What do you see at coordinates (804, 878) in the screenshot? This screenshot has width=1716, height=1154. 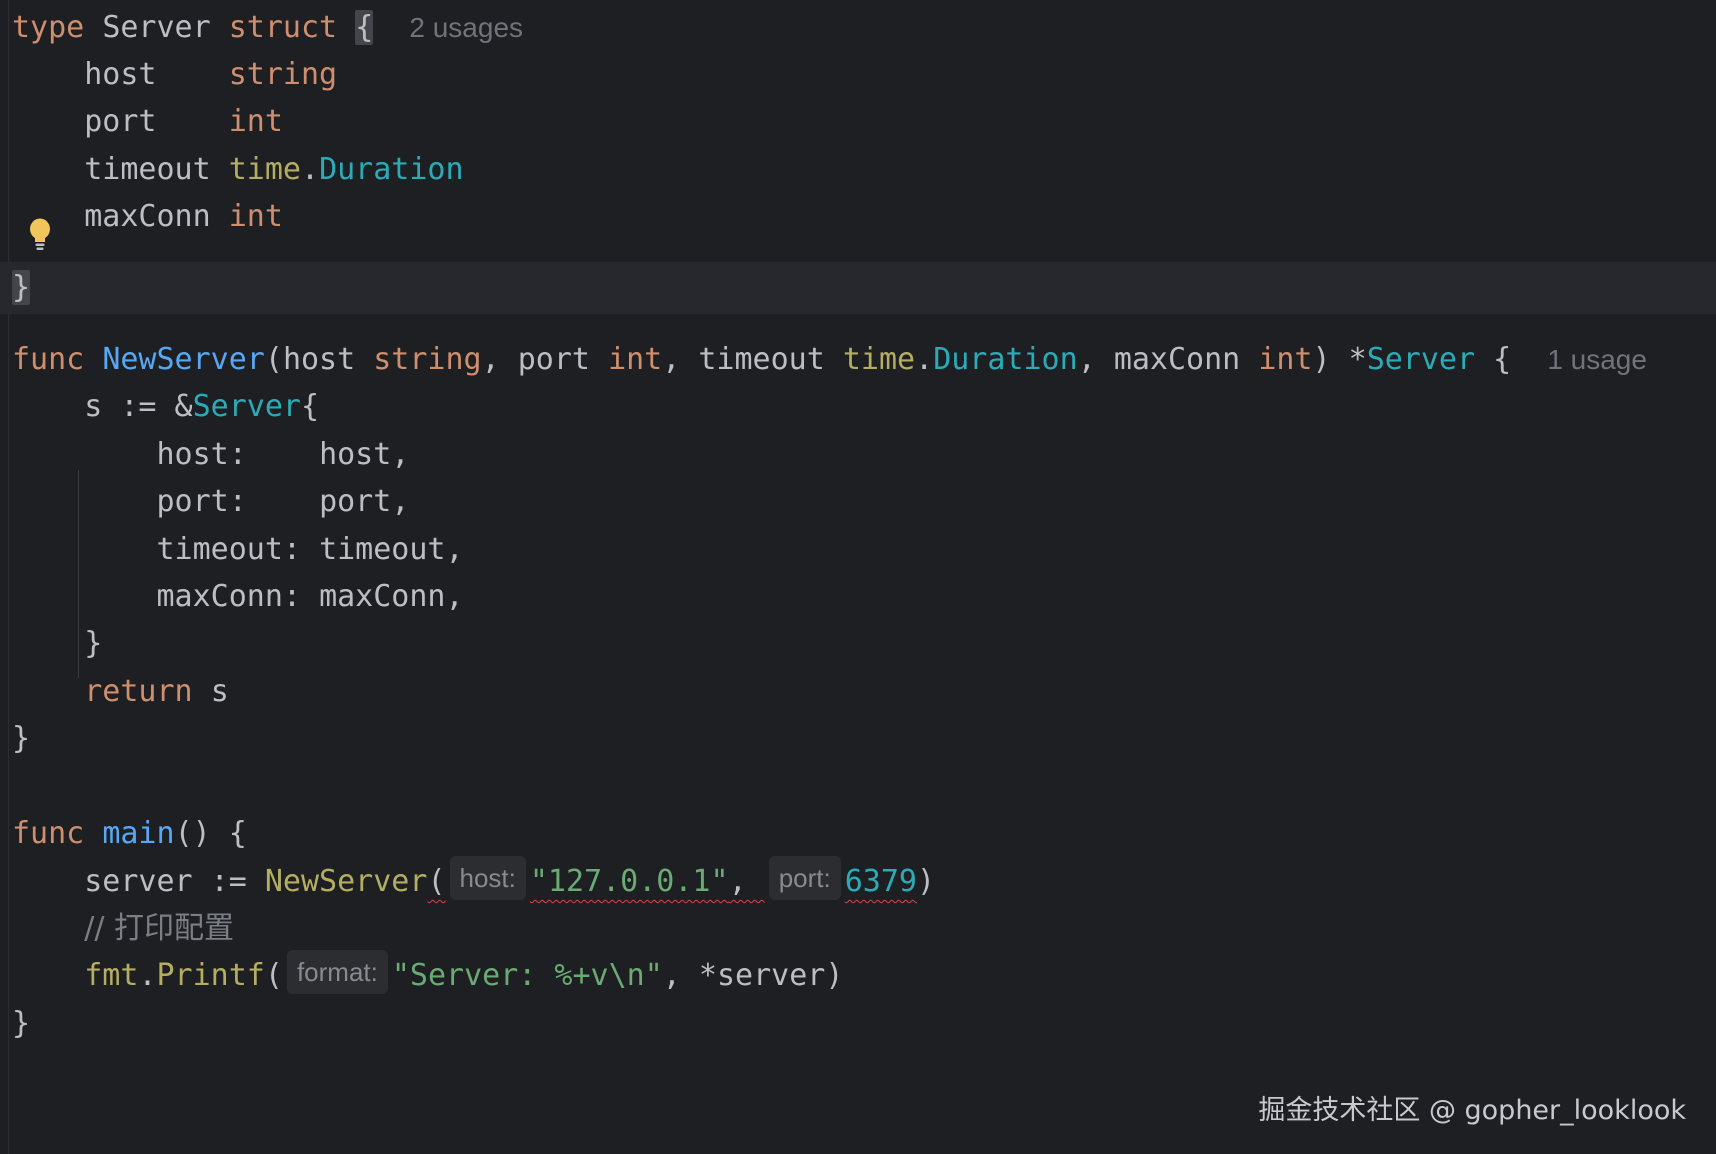 I see `param-hint-port: port:` at bounding box center [804, 878].